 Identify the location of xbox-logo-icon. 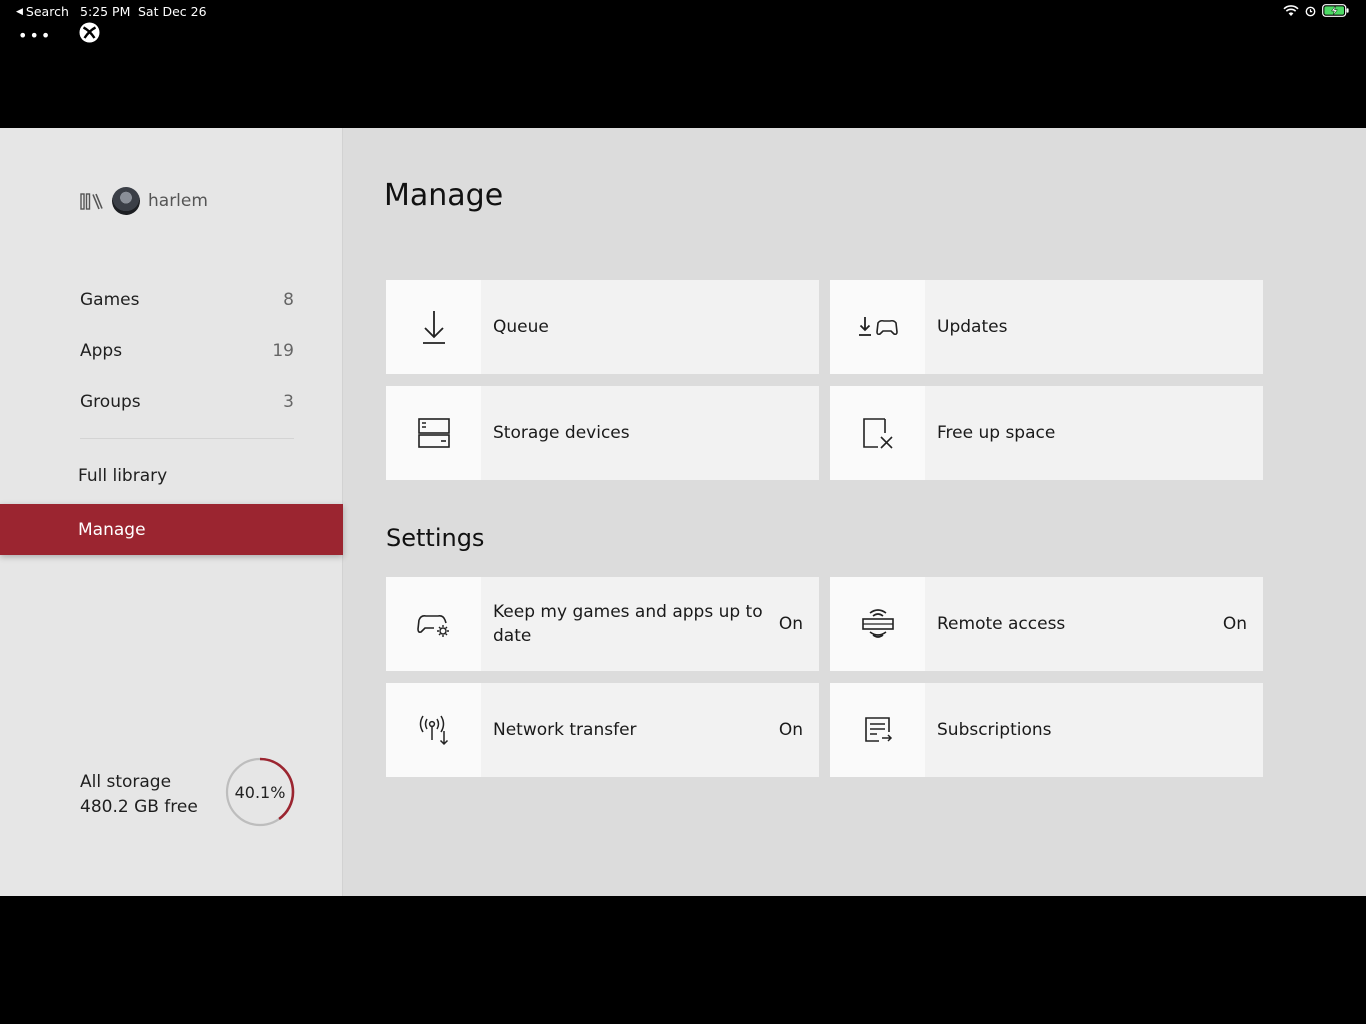
(89, 32).